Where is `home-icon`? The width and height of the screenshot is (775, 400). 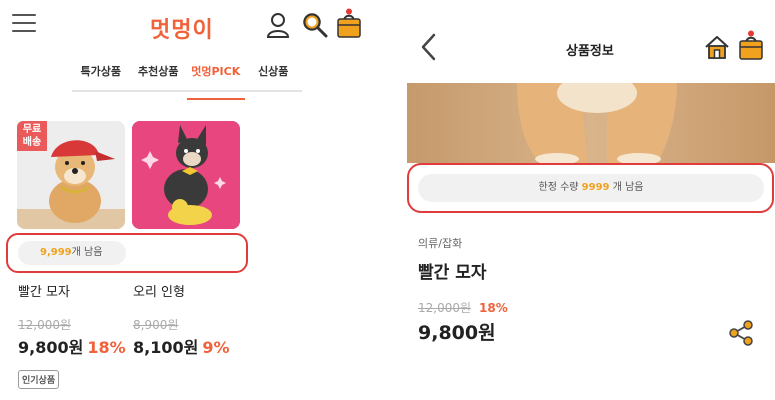
home-icon is located at coordinates (717, 47).